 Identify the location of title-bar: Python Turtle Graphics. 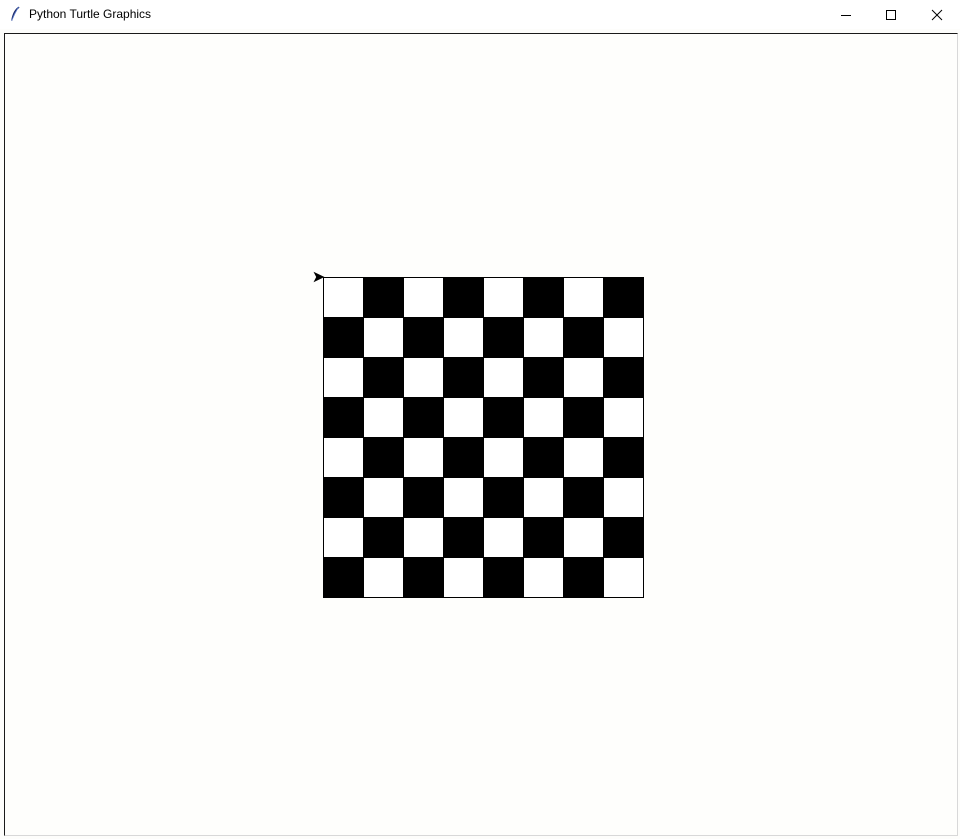
(480, 14).